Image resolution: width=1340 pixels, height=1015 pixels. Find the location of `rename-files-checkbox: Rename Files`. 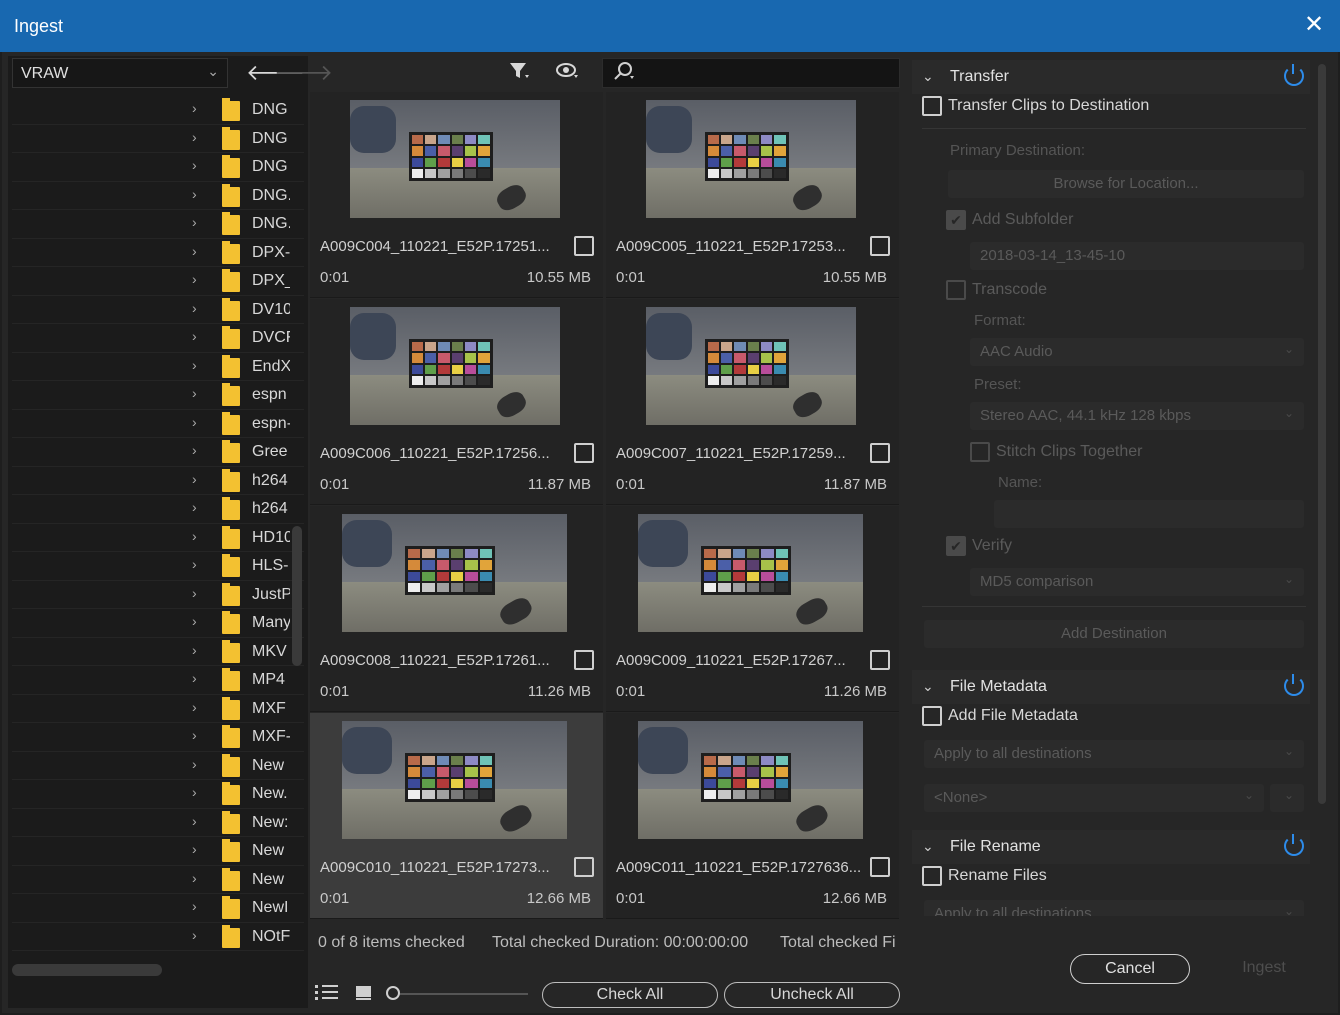

rename-files-checkbox: Rename Files is located at coordinates (984, 876).